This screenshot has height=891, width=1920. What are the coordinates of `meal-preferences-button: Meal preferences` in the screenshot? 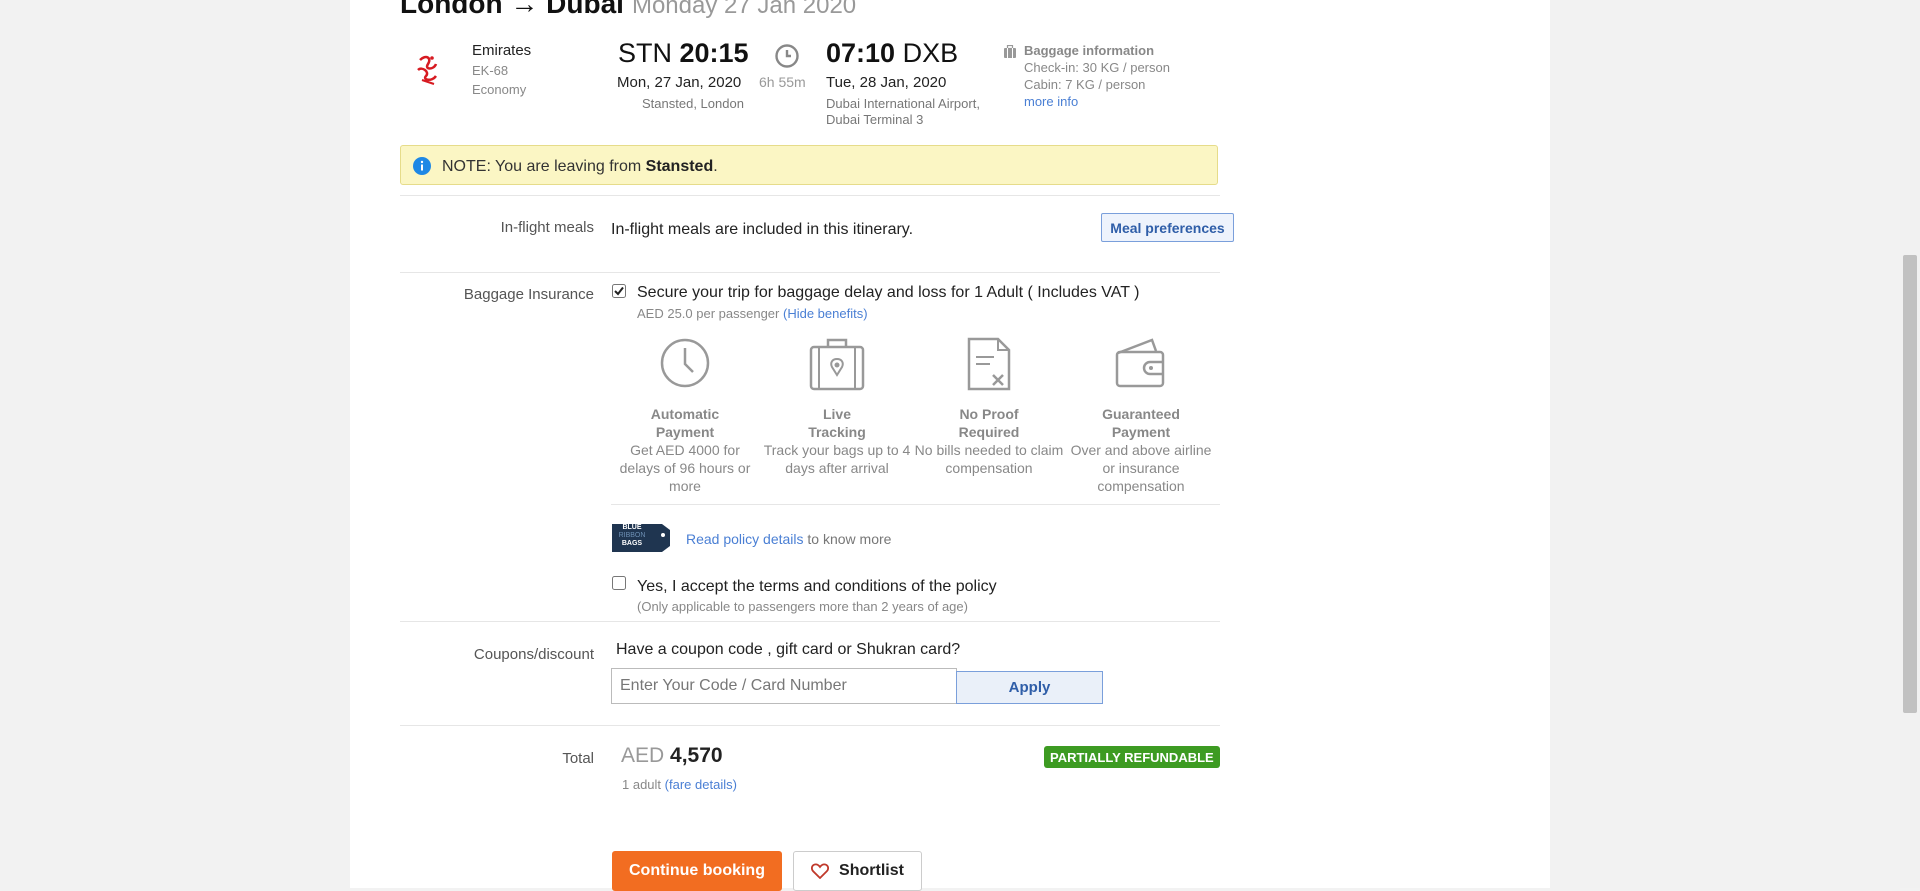 It's located at (1167, 227).